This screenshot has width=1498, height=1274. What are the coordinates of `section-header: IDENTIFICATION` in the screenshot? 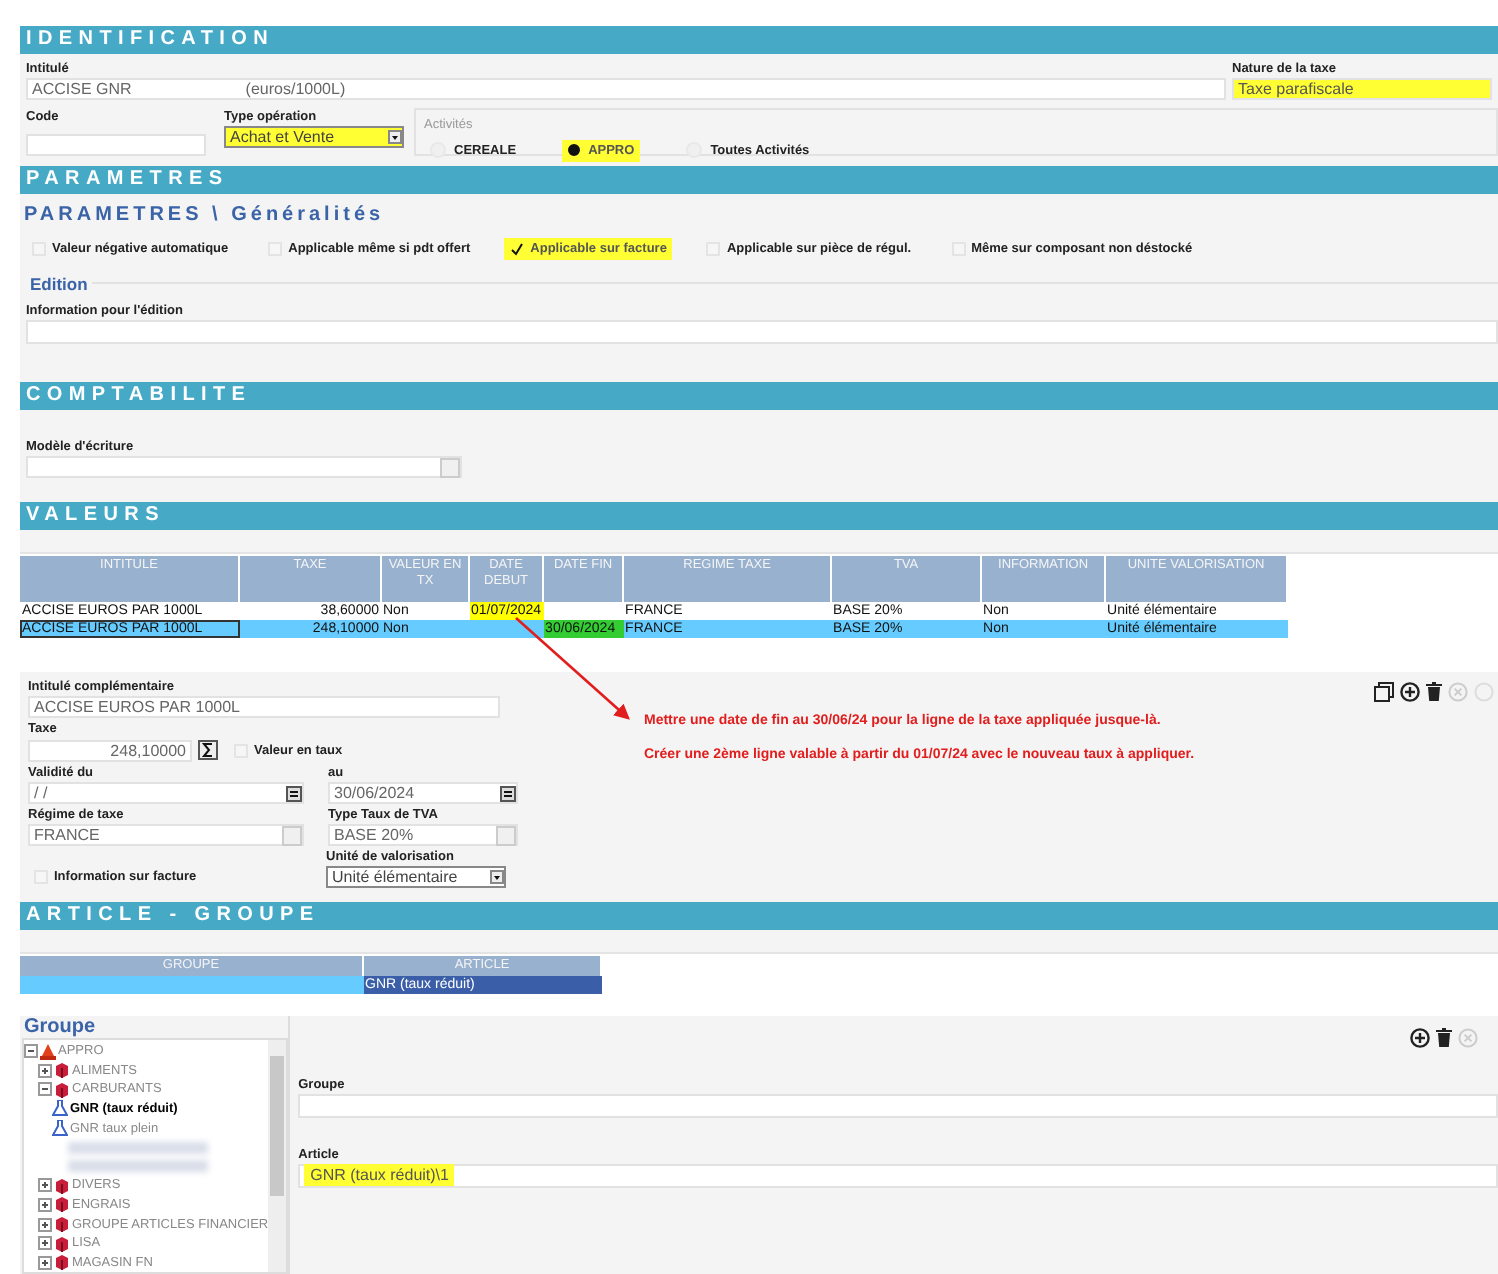 It's located at (759, 40).